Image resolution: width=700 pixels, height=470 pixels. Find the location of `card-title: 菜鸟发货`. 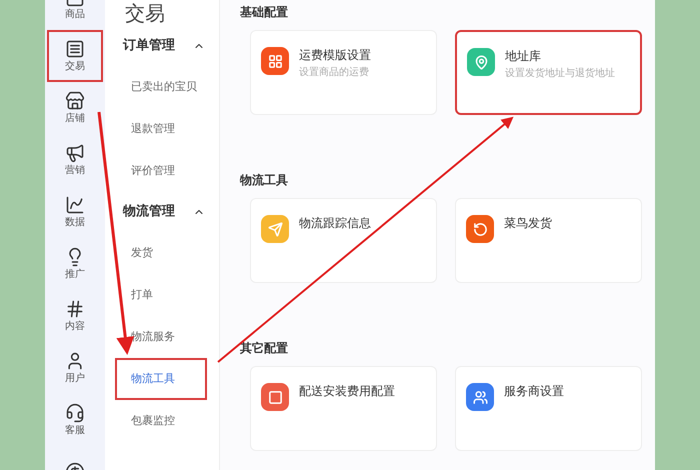

card-title: 菜鸟发货 is located at coordinates (528, 223).